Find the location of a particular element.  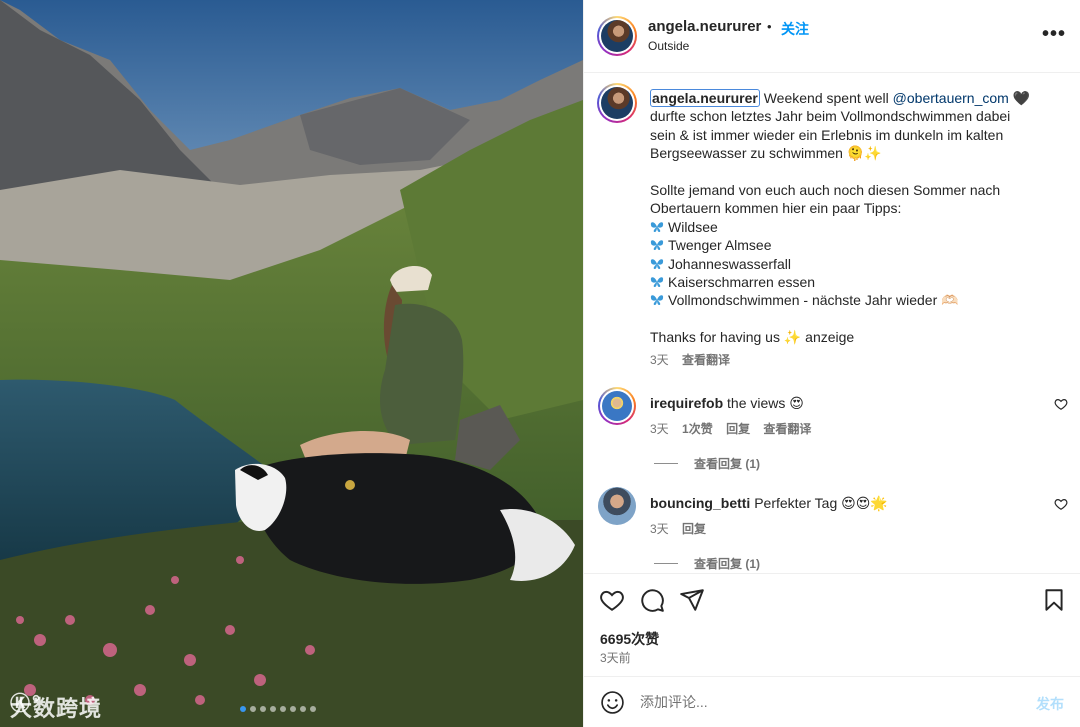

tip-item: Johanneswasserfall is located at coordinates (855, 264).